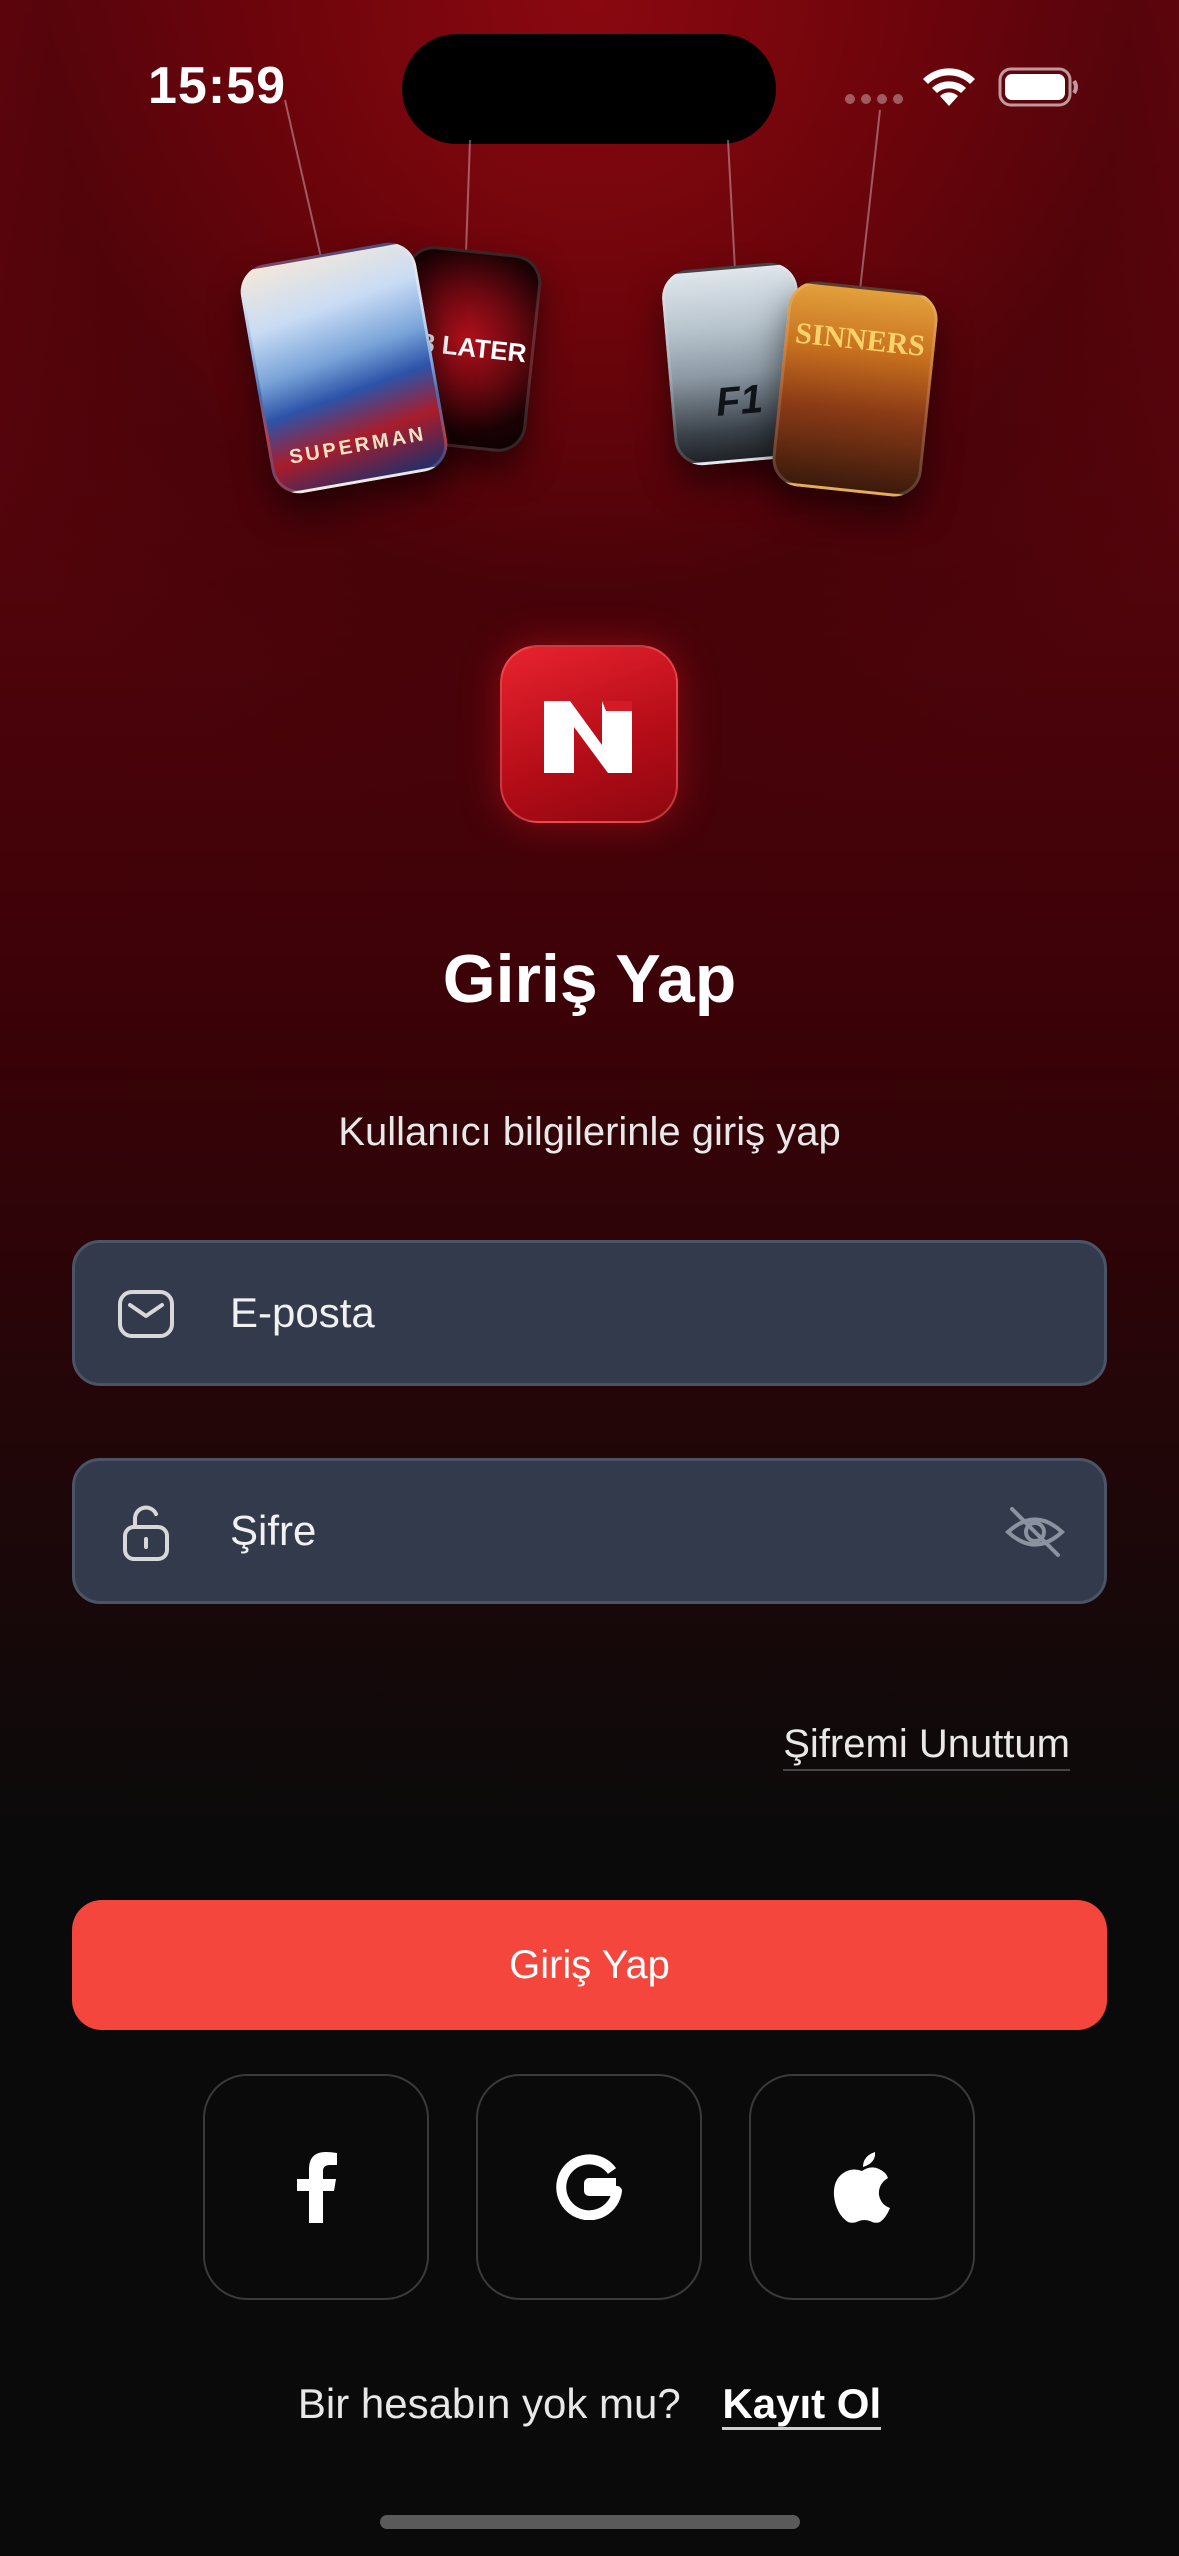 Image resolution: width=1179 pixels, height=2556 pixels. I want to click on unlock-icon, so click(146, 1533).